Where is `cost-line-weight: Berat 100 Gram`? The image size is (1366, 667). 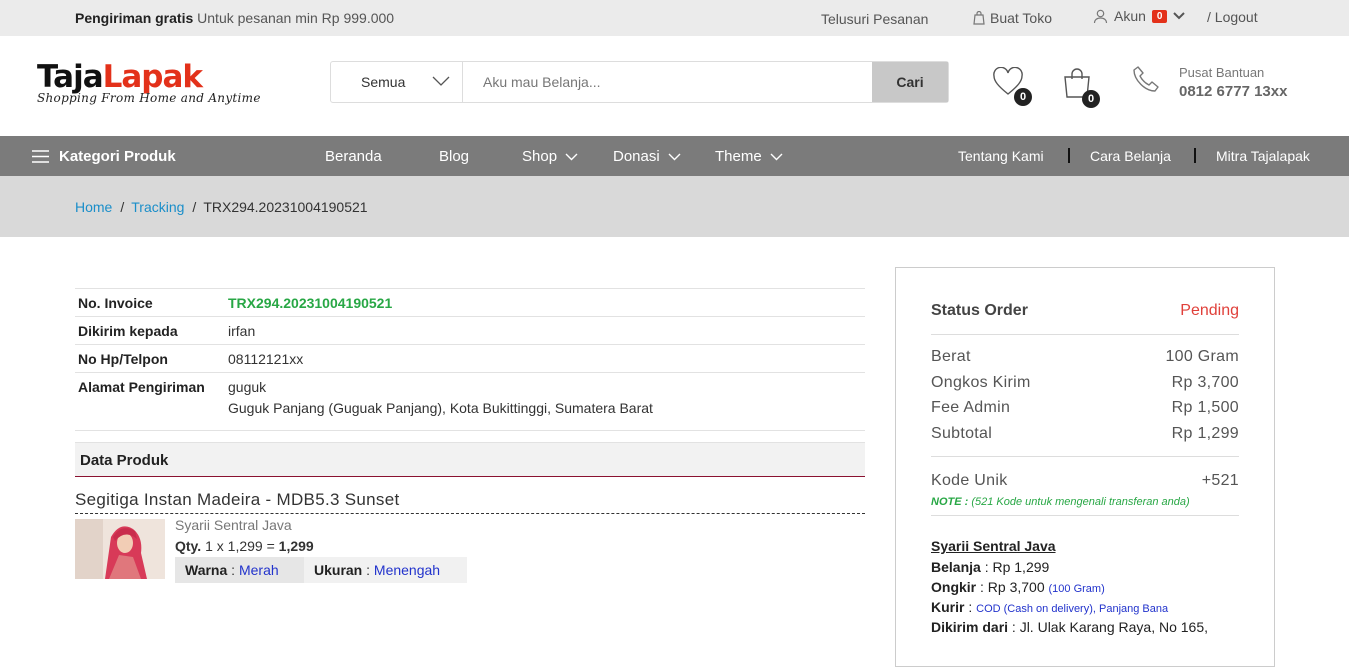
cost-line-weight: Berat 100 Gram is located at coordinates (1085, 361).